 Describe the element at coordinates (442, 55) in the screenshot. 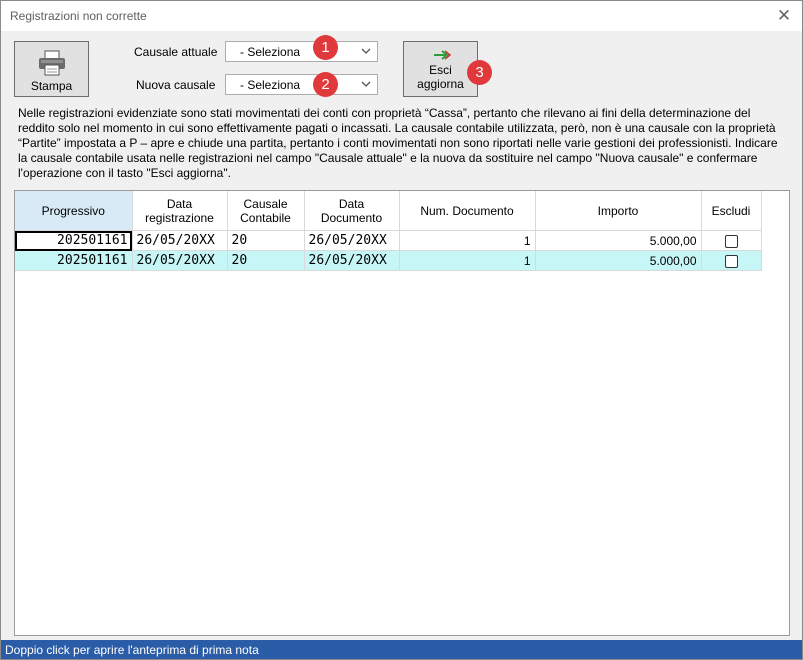

I see `exit-arrow-icon` at that location.